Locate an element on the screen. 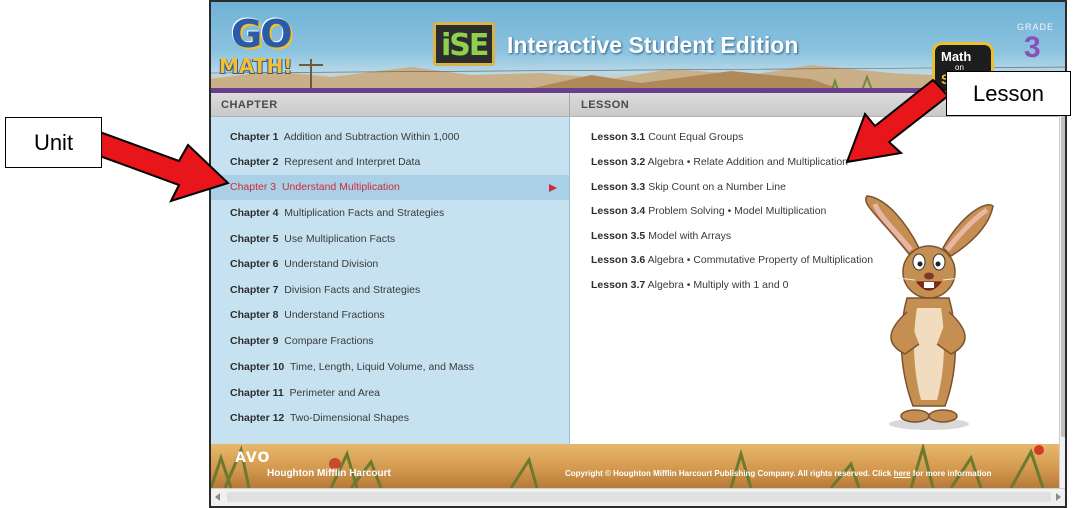 This screenshot has height=508, width=1079. unit-callout-label: Unit is located at coordinates (53, 142).